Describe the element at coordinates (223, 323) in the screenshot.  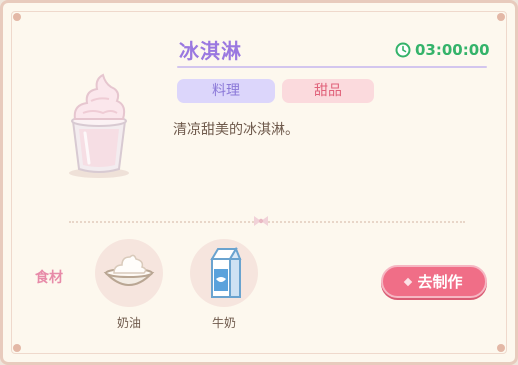
I see `ingredient-name: 牛奶` at that location.